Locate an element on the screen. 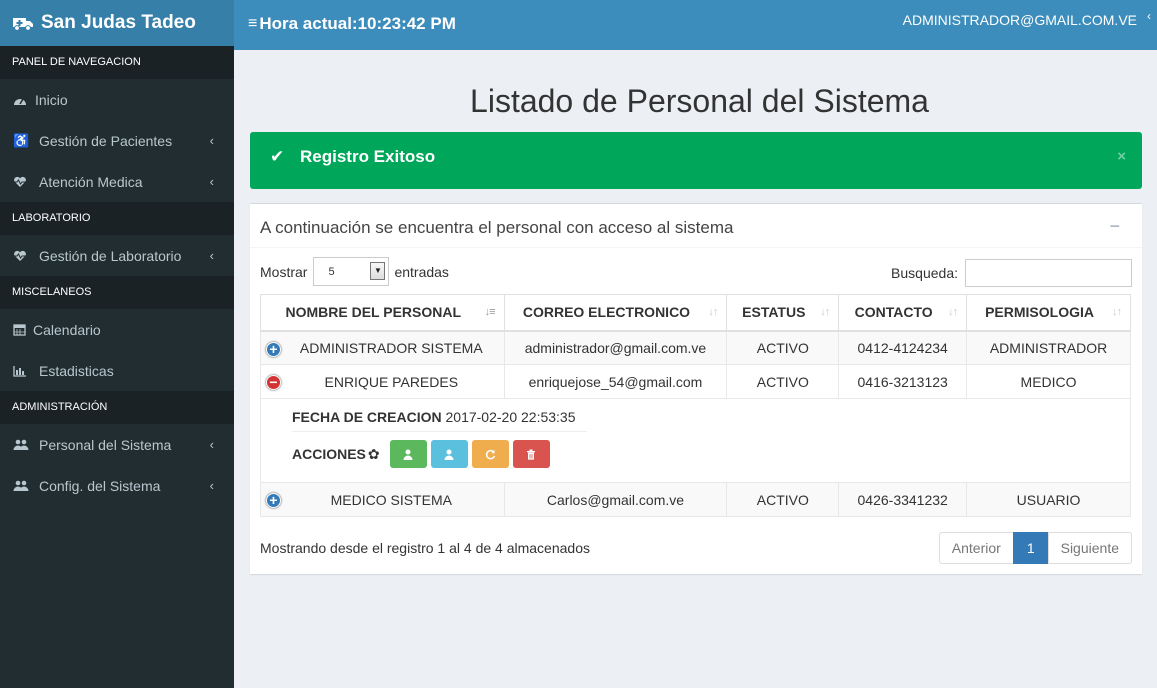 Image resolution: width=1157 pixels, height=688 pixels. calendar-icon is located at coordinates (23, 329).